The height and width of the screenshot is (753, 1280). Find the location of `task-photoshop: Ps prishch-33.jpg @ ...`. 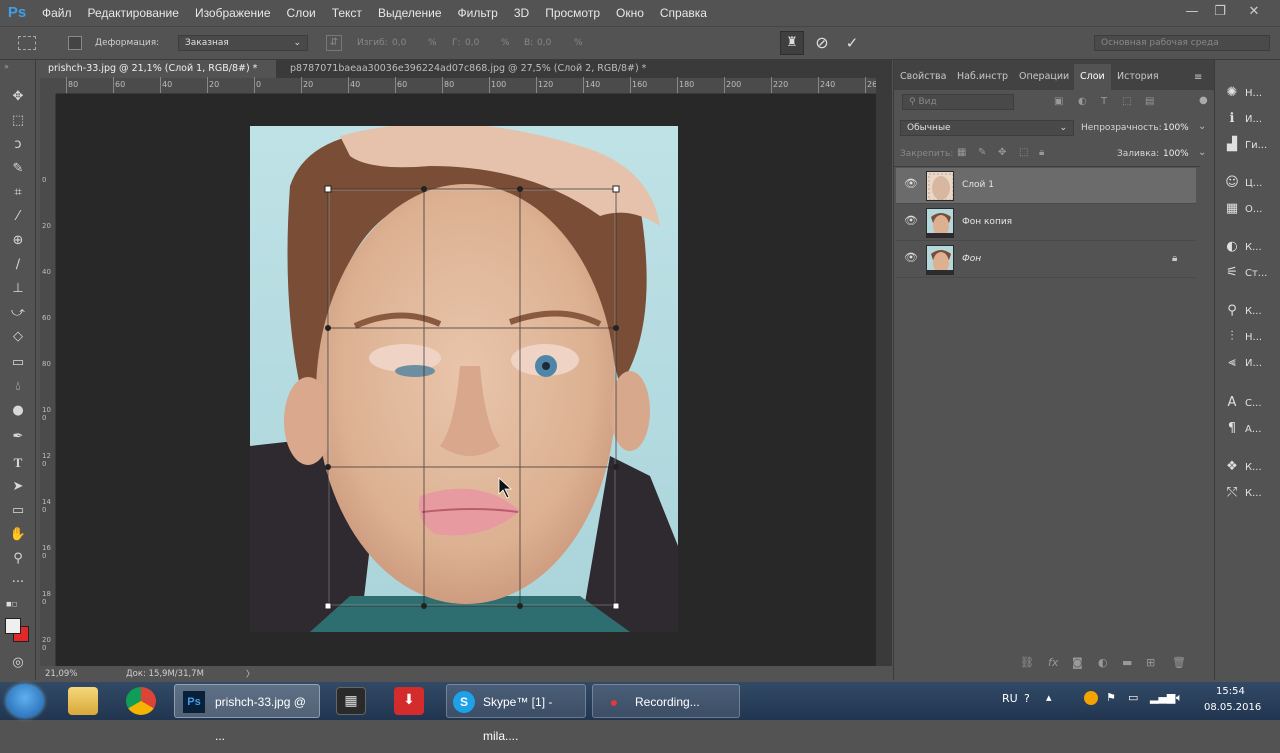

task-photoshop: Ps prishch-33.jpg @ ... is located at coordinates (247, 713).